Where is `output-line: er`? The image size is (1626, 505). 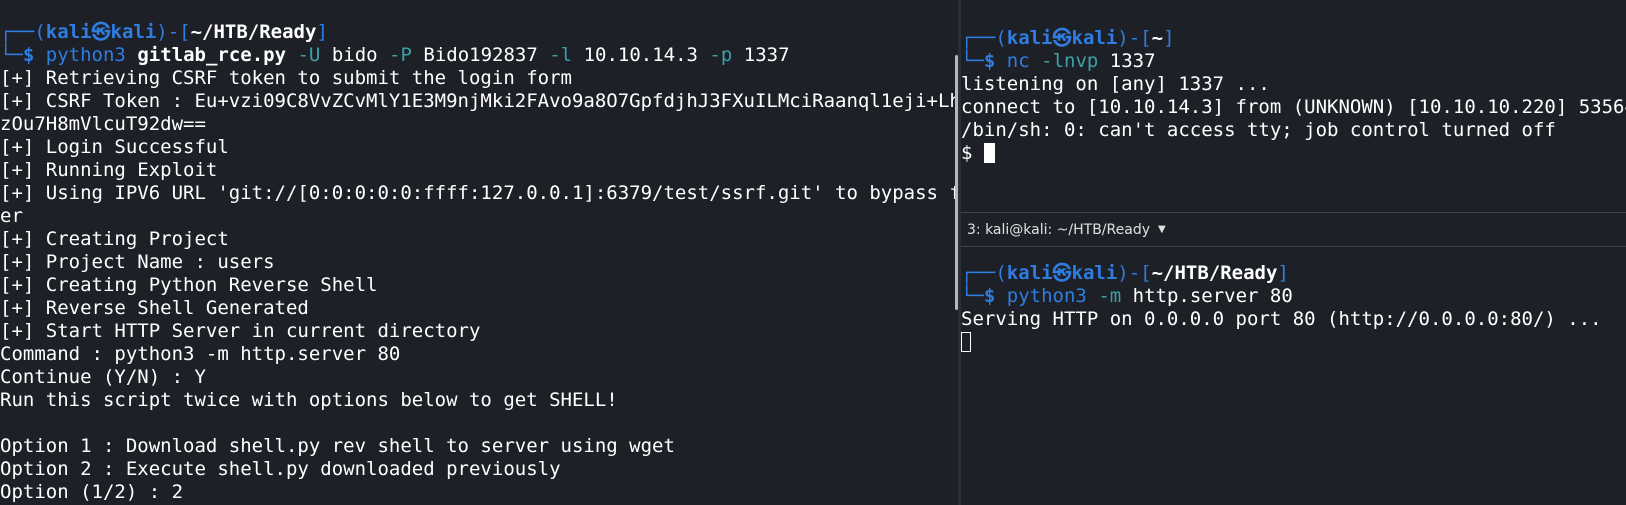 output-line: er is located at coordinates (11, 216).